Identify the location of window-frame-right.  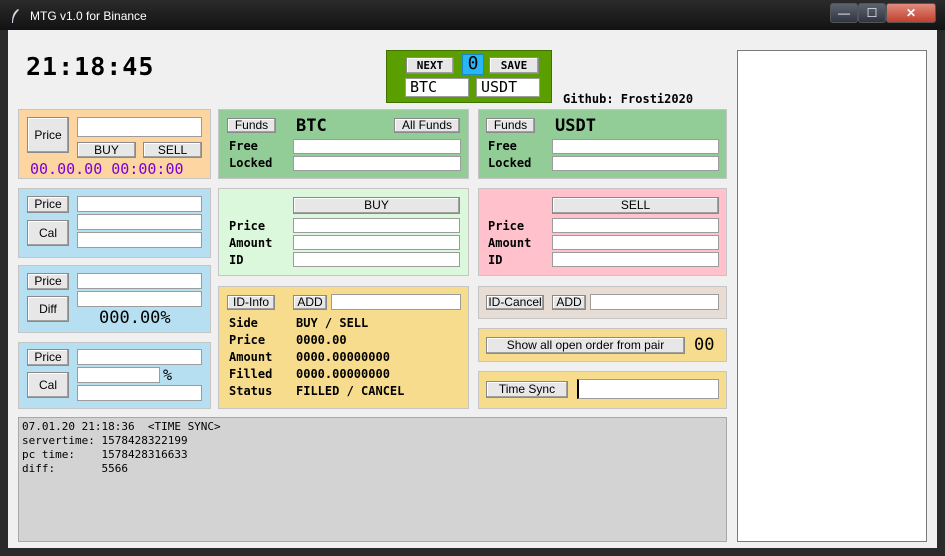
(941, 293).